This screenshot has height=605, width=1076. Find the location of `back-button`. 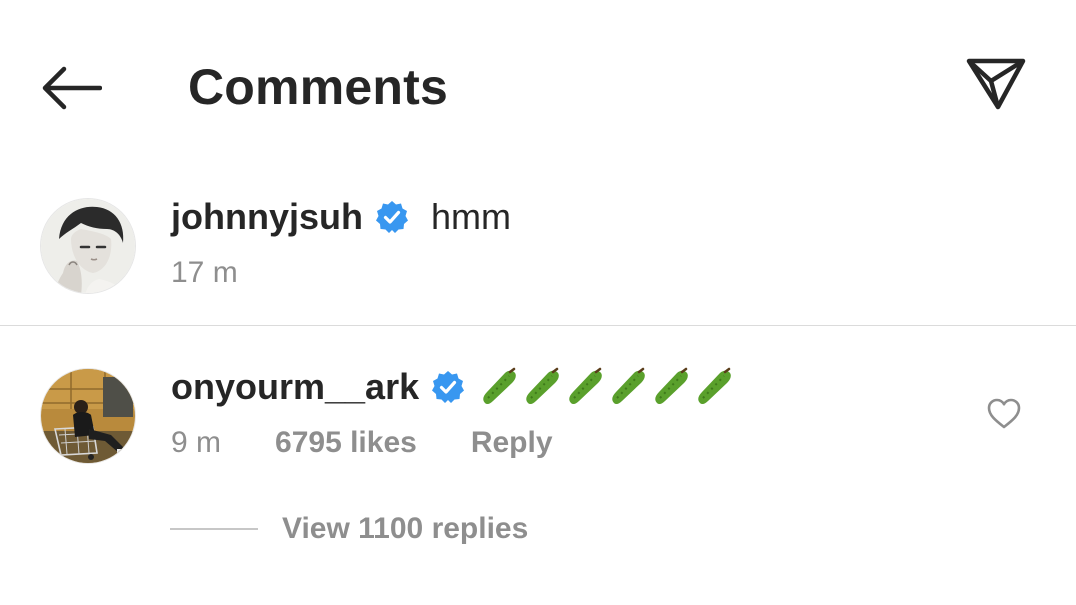

back-button is located at coordinates (71, 88).